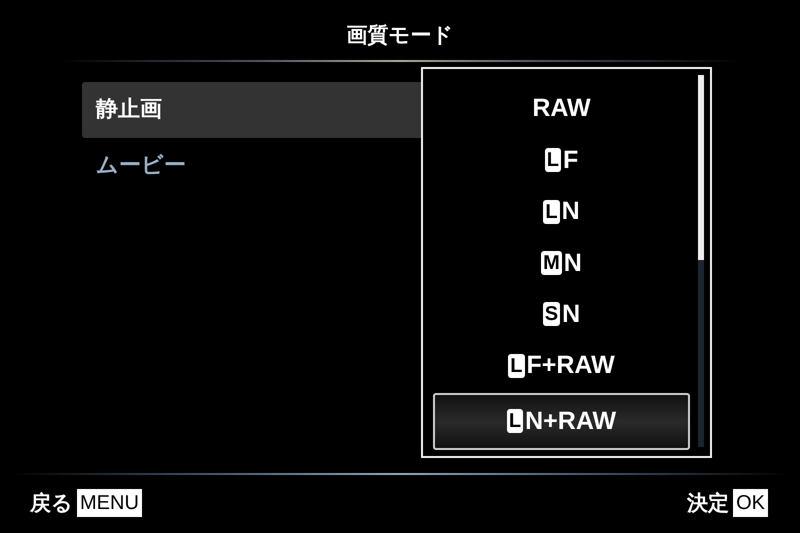 Image resolution: width=800 pixels, height=533 pixels. I want to click on option-item: S N, so click(561, 314).